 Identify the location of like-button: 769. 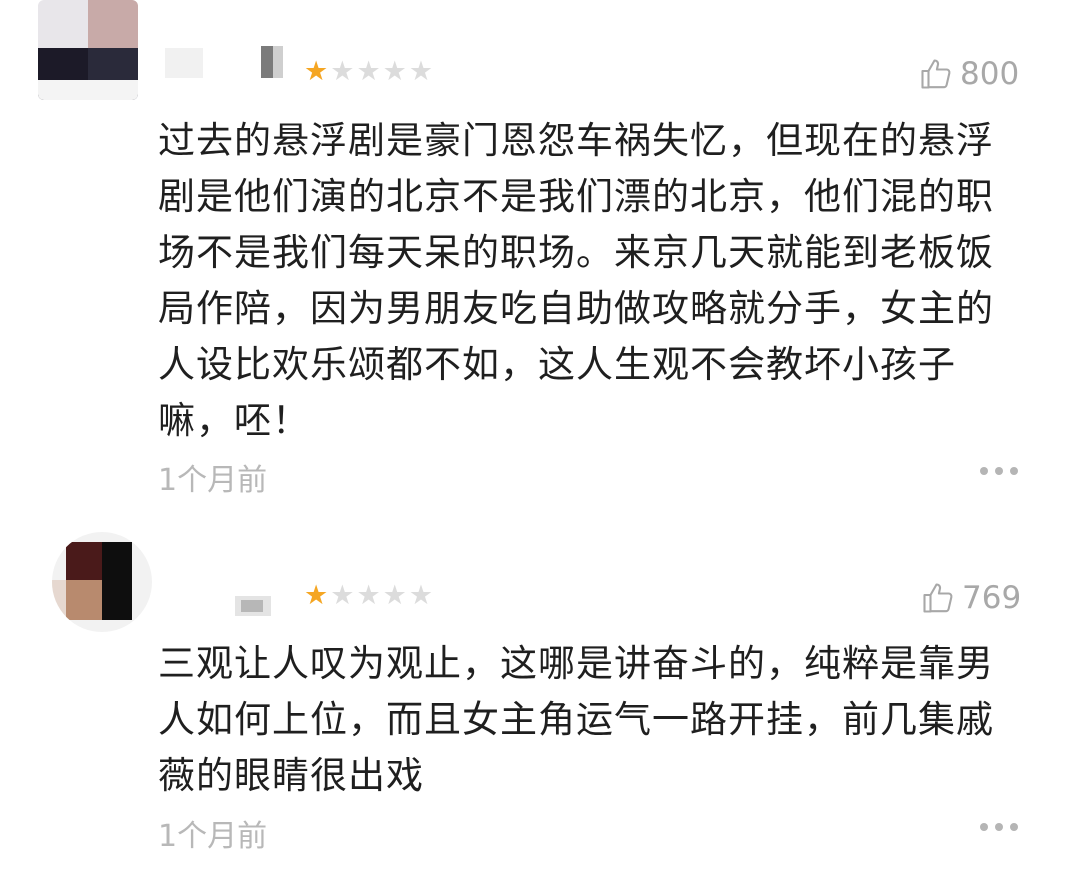
(970, 598).